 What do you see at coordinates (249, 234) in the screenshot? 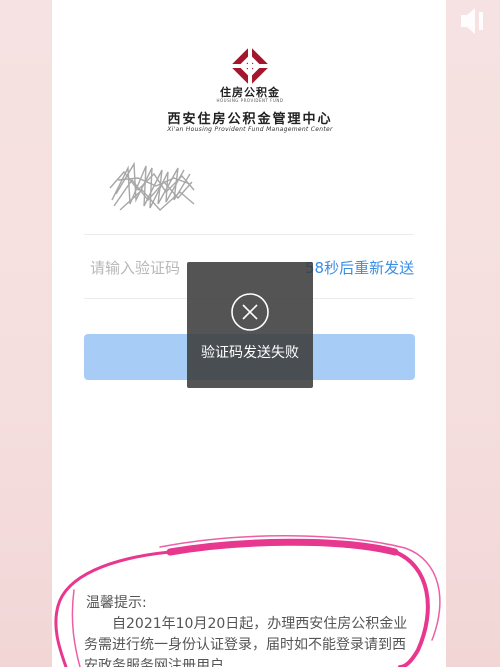
I see `divider` at bounding box center [249, 234].